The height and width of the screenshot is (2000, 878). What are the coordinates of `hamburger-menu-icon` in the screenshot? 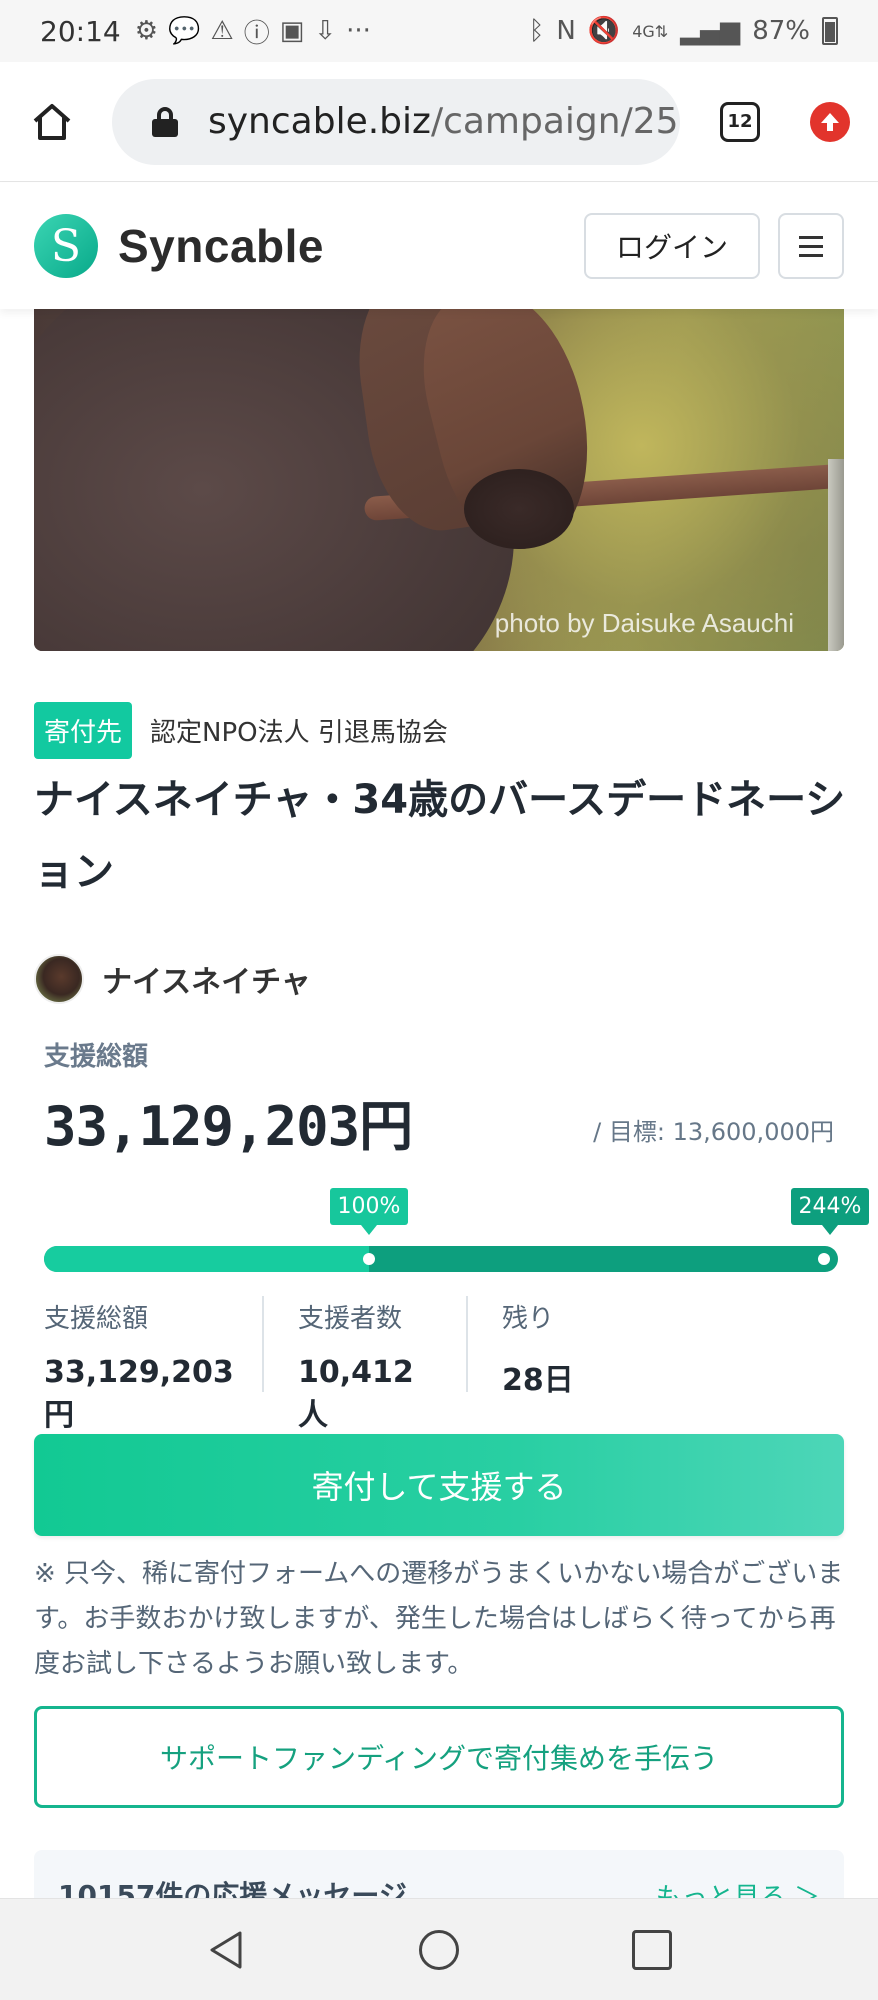 It's located at (811, 246).